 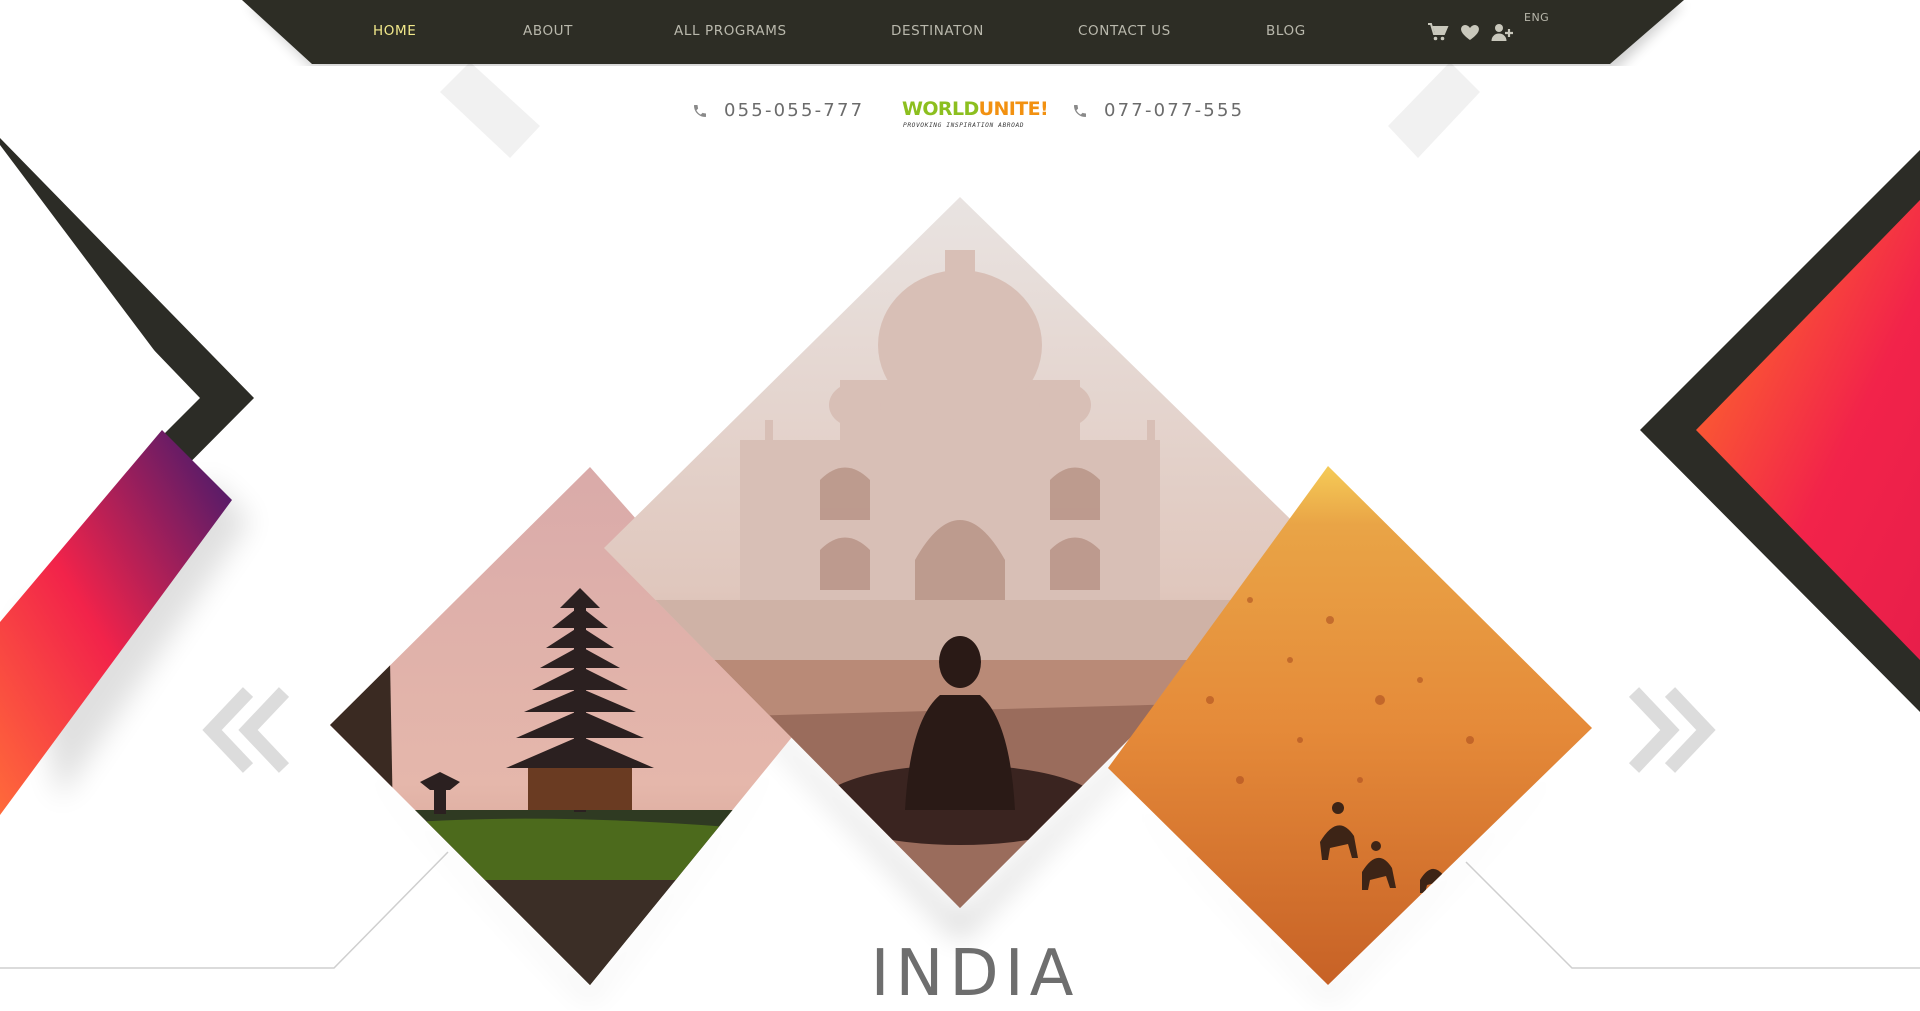 What do you see at coordinates (975, 974) in the screenshot?
I see `destination-title: INDIA` at bounding box center [975, 974].